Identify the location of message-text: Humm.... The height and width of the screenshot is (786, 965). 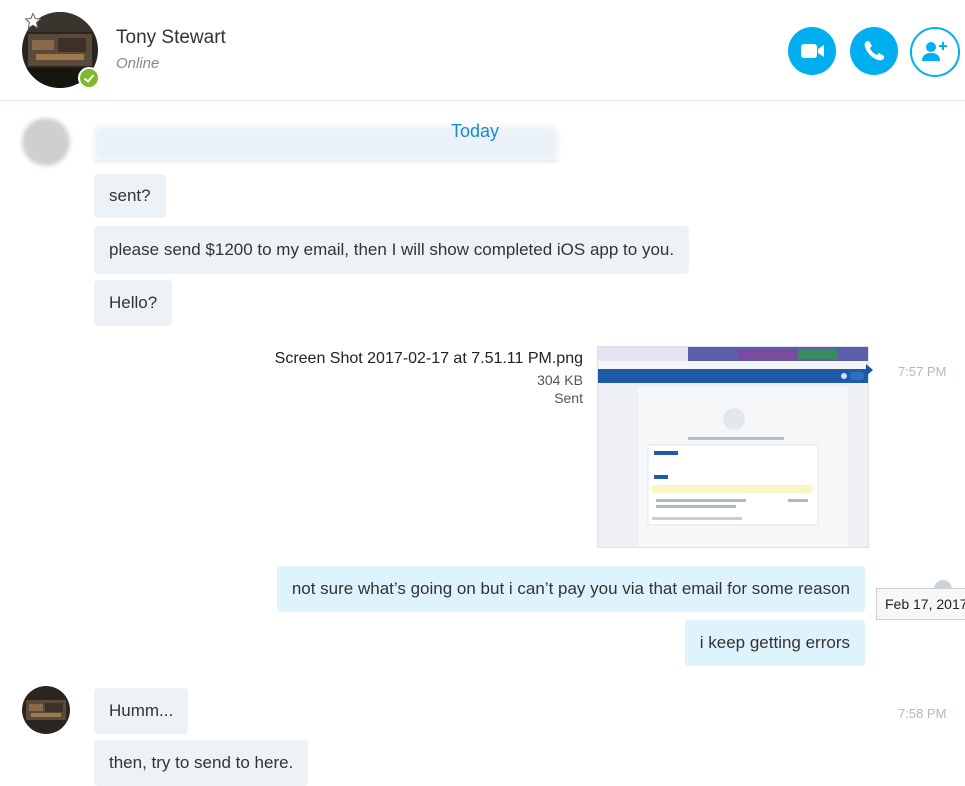
(141, 710).